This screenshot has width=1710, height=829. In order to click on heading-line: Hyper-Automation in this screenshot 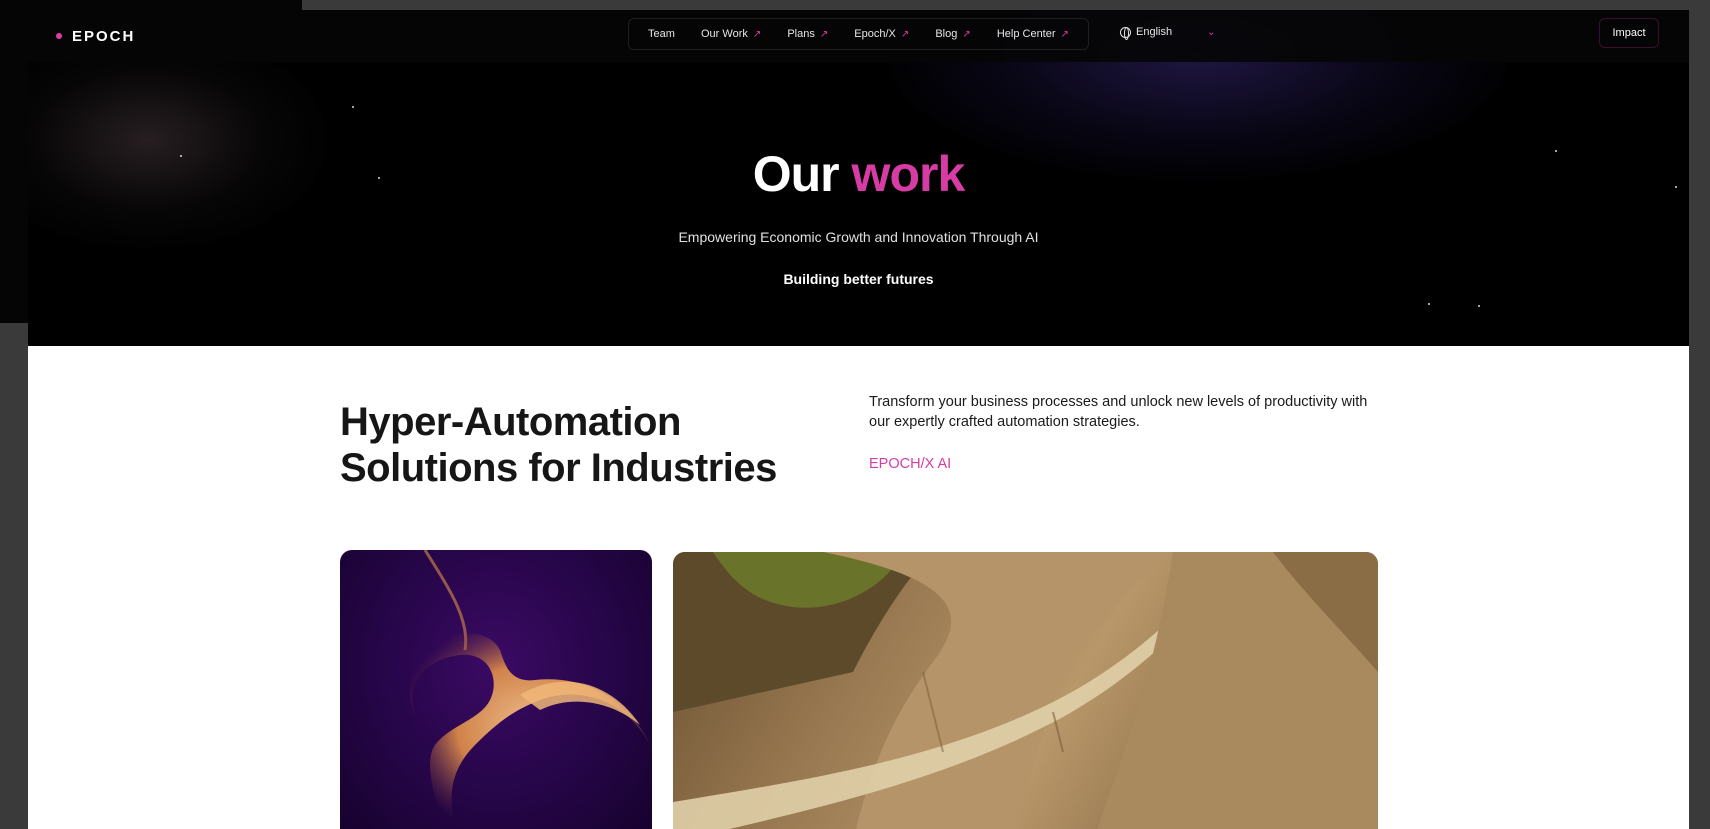, I will do `click(510, 422)`.